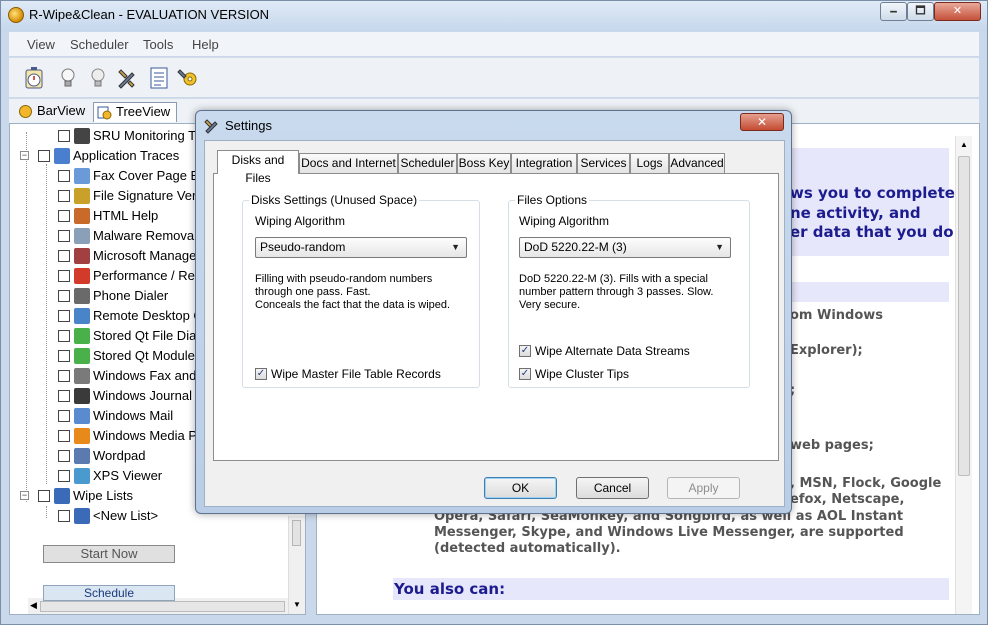  I want to click on tab-treeview: TreeView, so click(135, 112).